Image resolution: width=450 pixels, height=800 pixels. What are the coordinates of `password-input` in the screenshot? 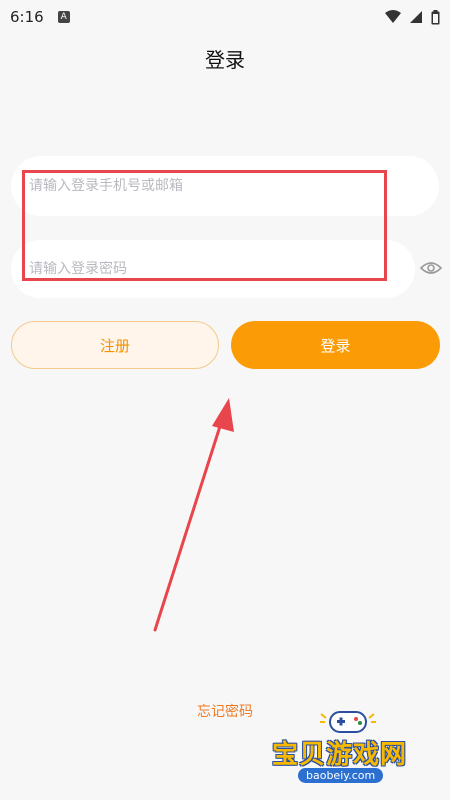 It's located at (222, 269).